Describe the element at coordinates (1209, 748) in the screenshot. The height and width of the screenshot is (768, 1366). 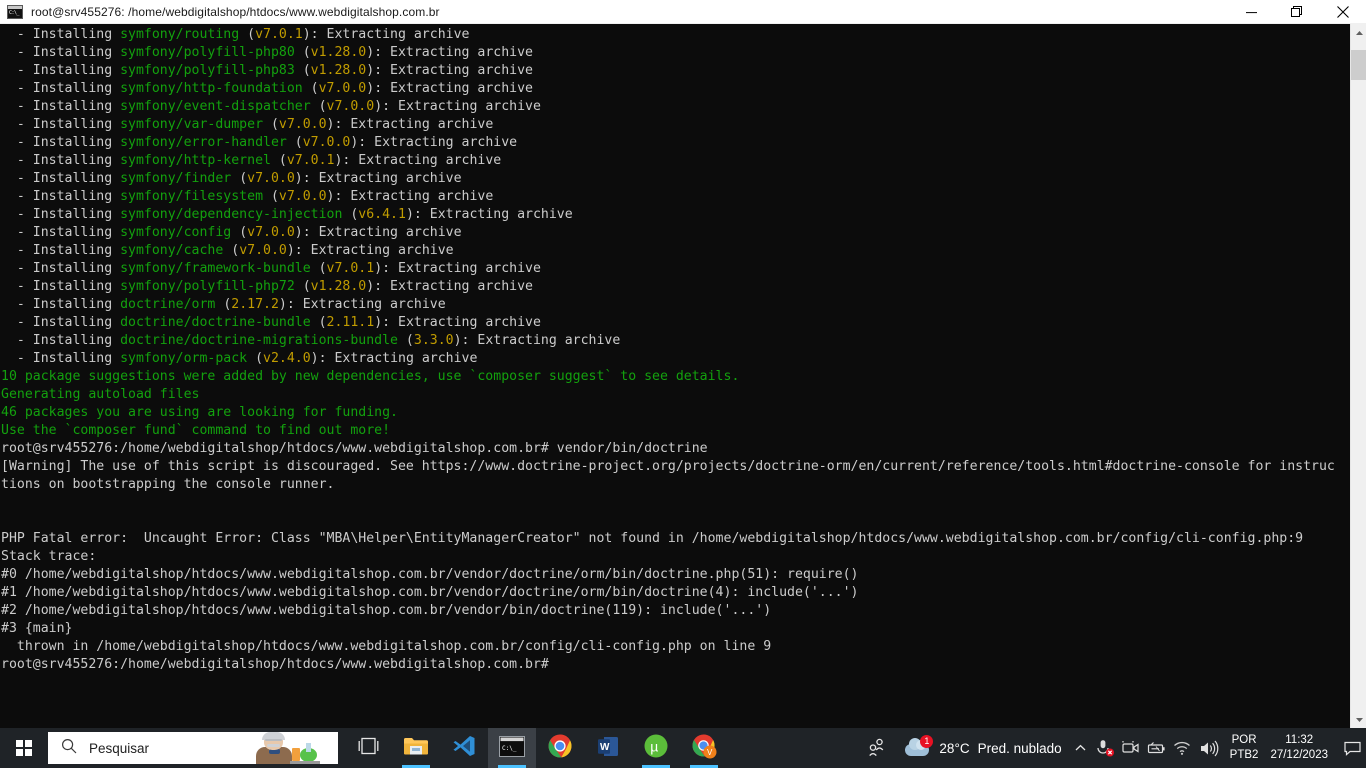
I see `volume-icon` at that location.